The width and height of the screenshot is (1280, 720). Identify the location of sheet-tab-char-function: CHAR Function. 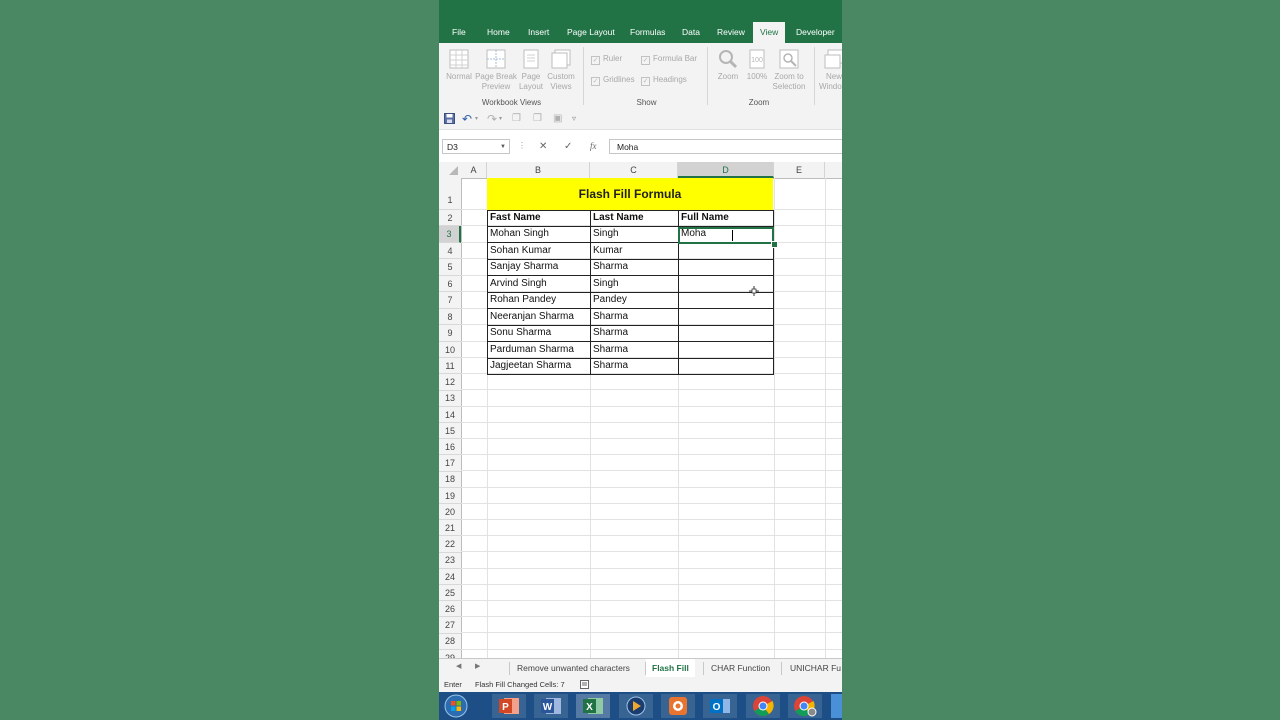
(740, 668).